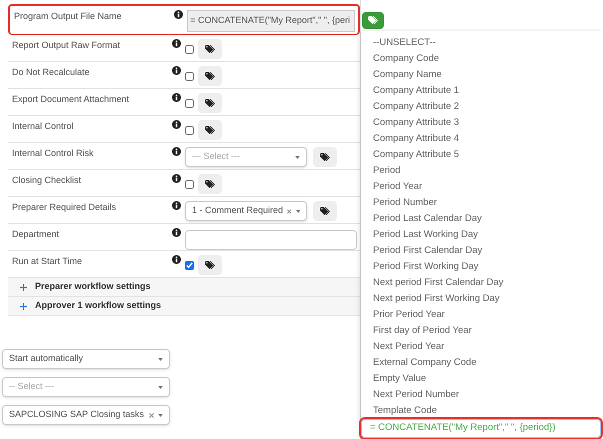 Image resolution: width=603 pixels, height=439 pixels. Describe the element at coordinates (66, 45) in the screenshot. I see `field-label: Report Output Raw Format` at that location.